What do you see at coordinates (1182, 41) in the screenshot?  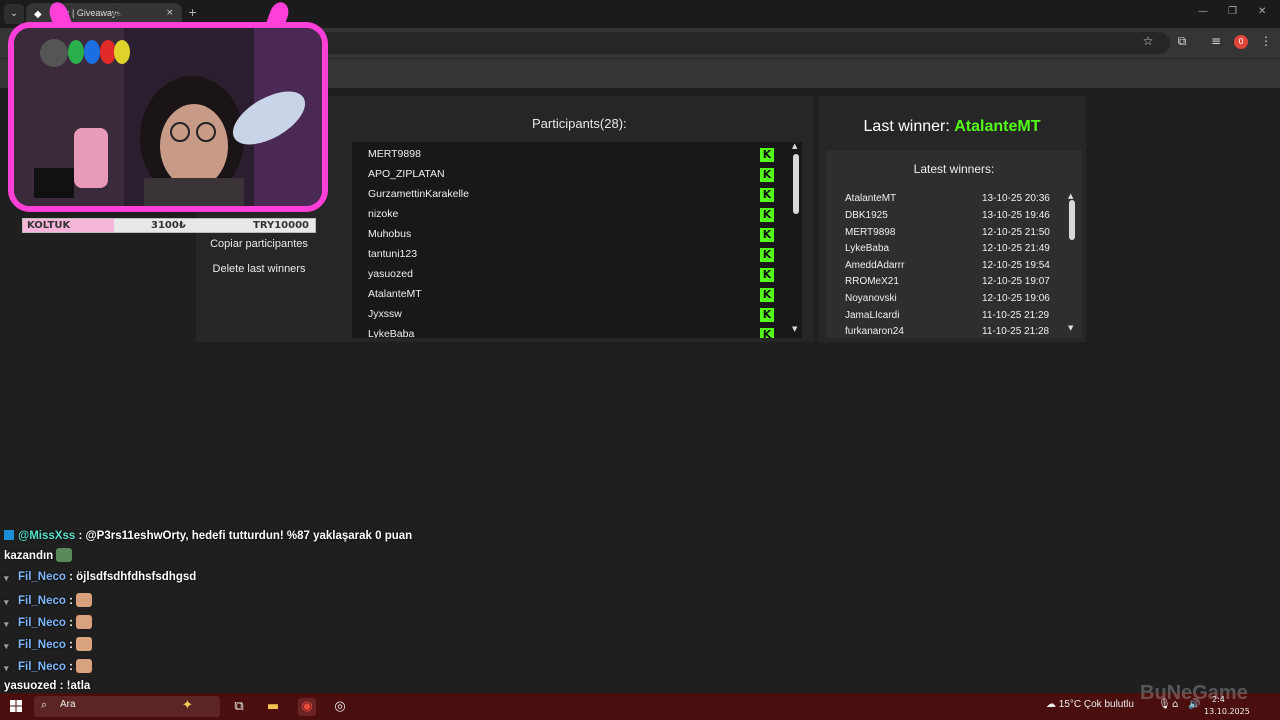 I see `extensions-icon: ⧉` at bounding box center [1182, 41].